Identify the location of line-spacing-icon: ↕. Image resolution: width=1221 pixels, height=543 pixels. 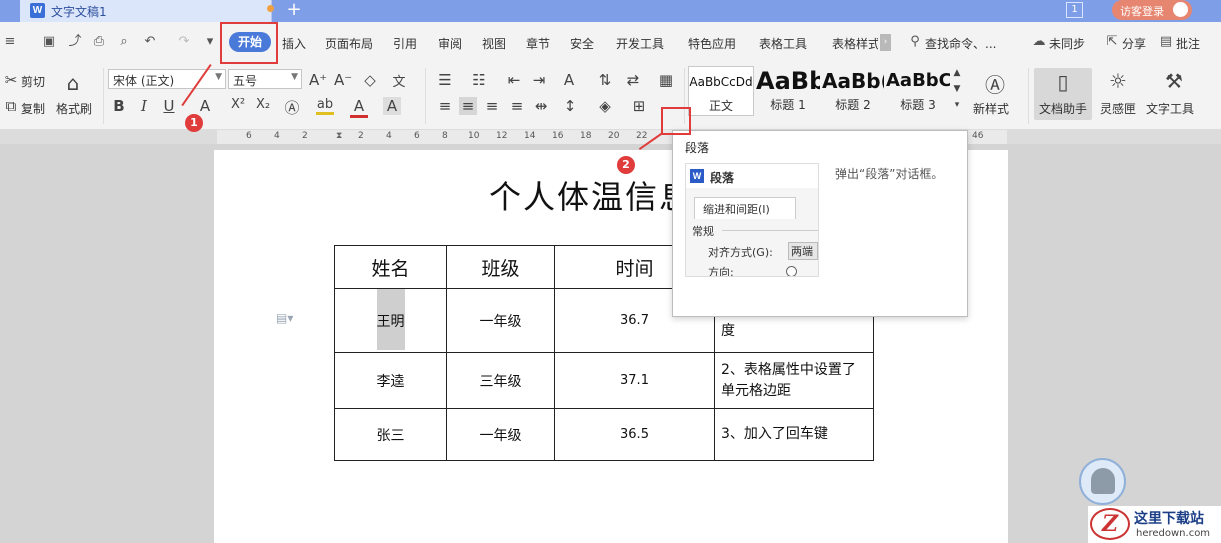
(570, 106).